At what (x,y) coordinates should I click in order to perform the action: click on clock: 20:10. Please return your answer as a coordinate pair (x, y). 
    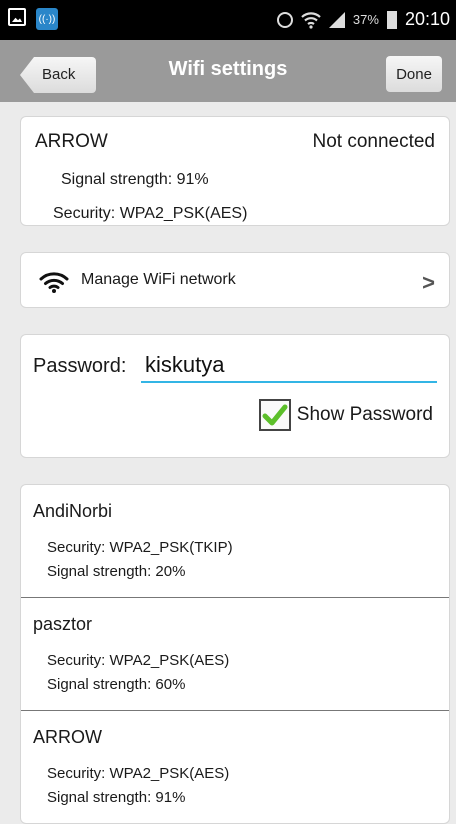
    Looking at the image, I should click on (427, 19).